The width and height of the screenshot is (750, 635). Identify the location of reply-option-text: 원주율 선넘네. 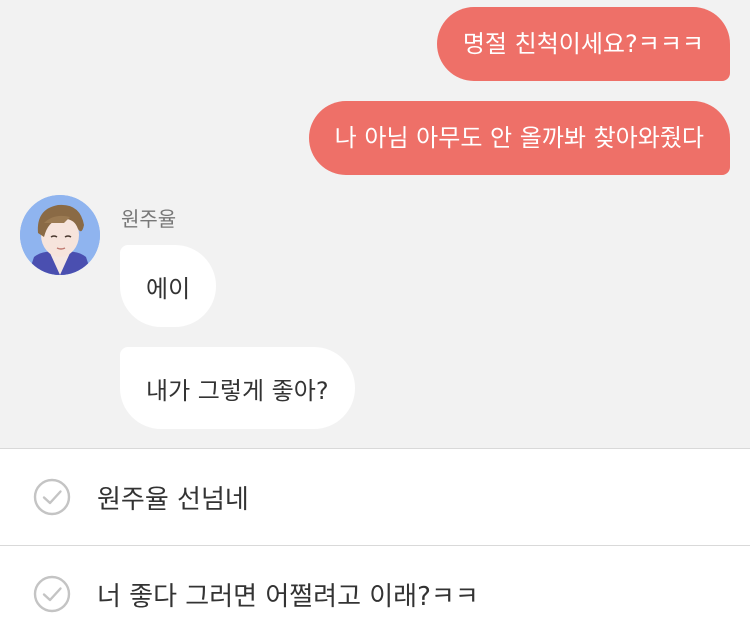
(173, 499).